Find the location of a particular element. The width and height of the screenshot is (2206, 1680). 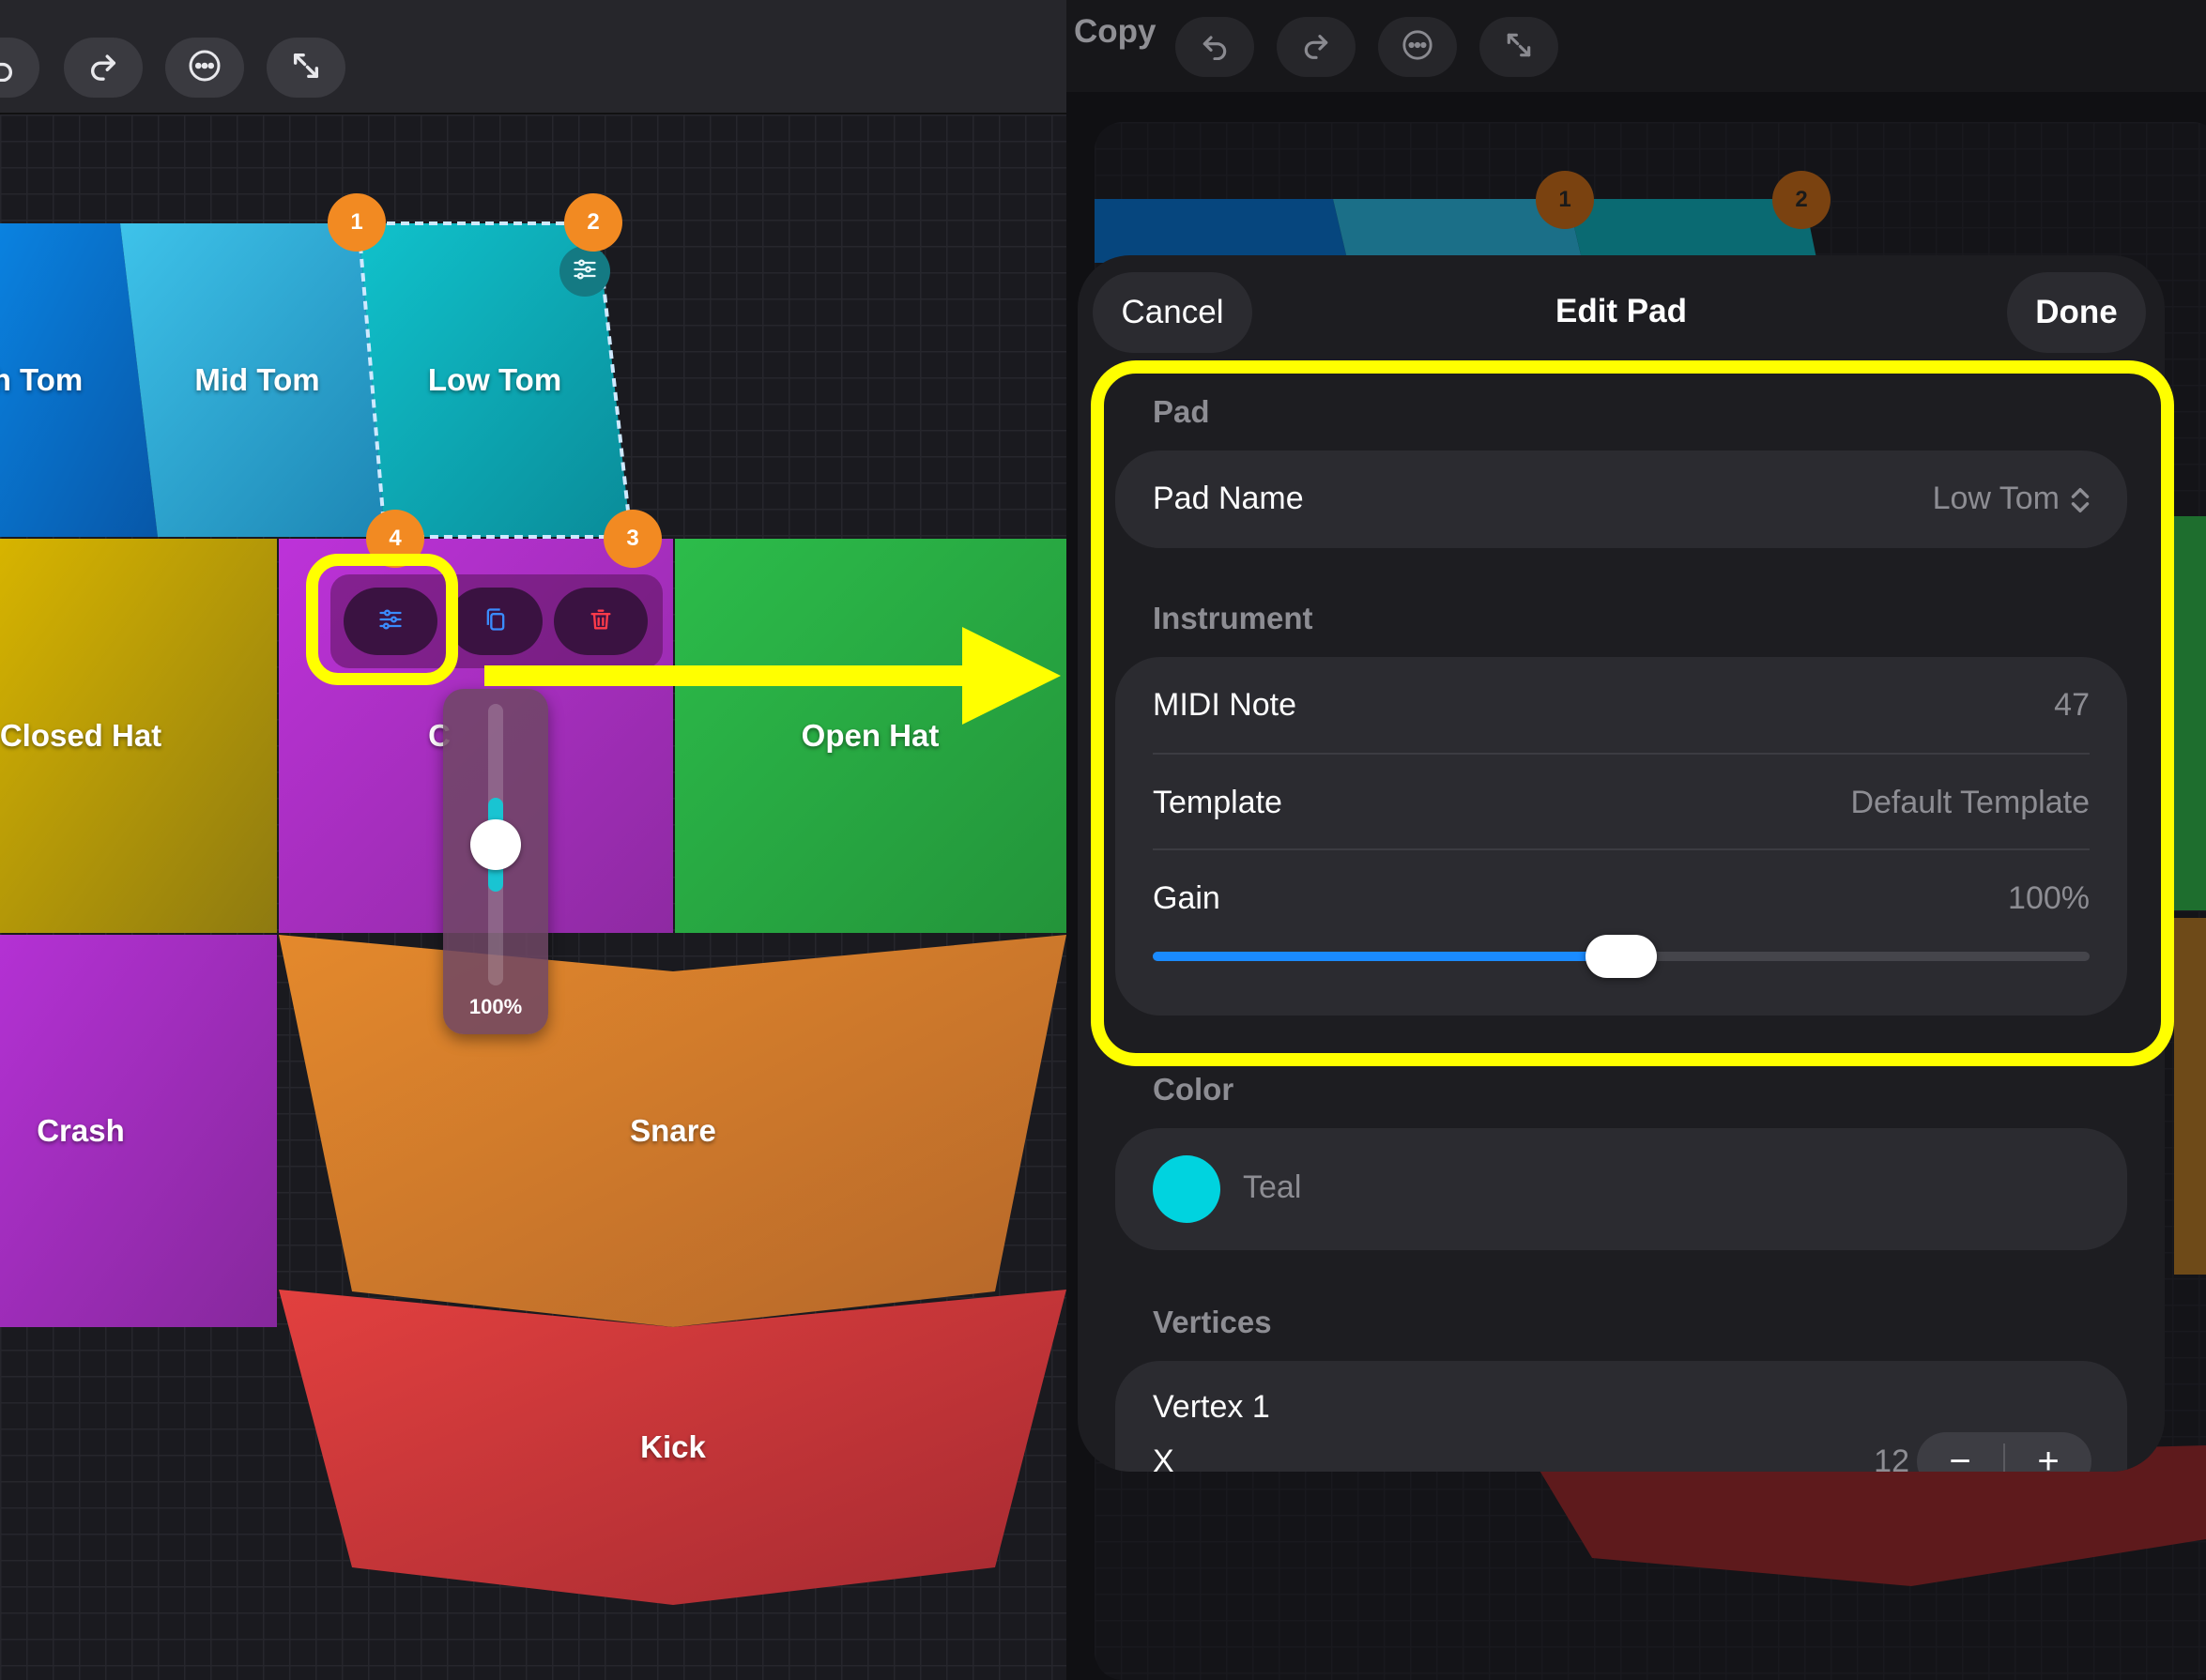

increment-button: + is located at coordinates (2048, 1452).